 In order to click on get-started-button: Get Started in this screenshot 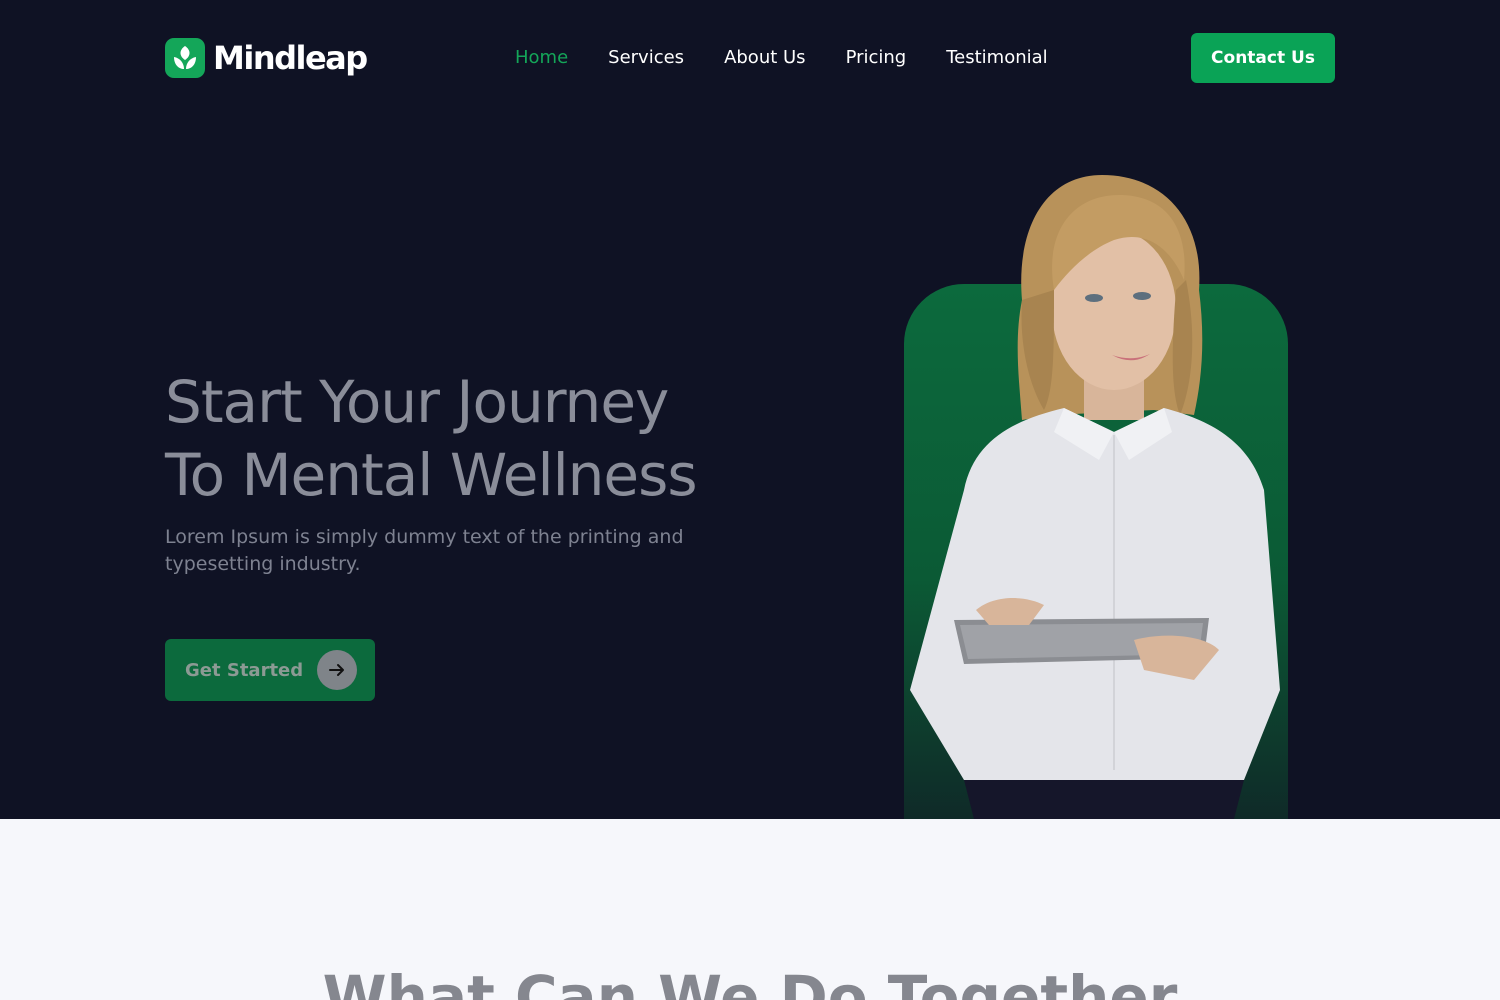, I will do `click(270, 670)`.